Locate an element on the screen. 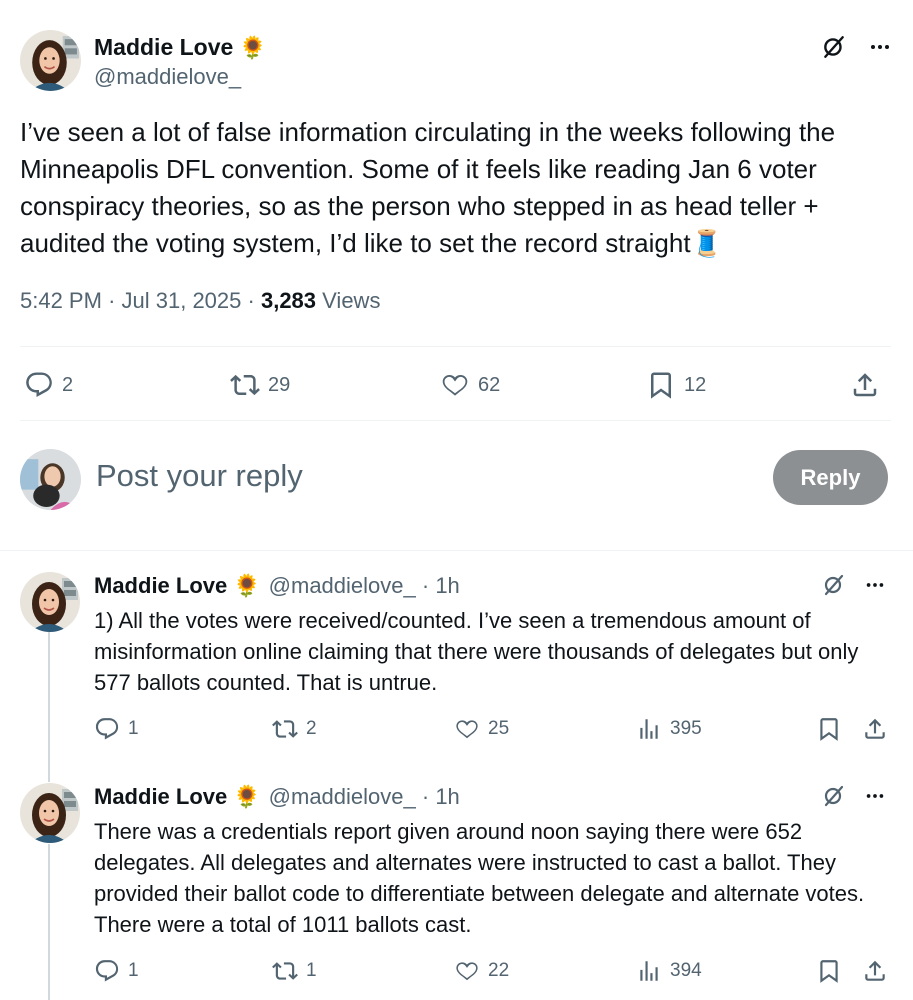 This screenshot has width=913, height=1000. views-label: Views is located at coordinates (351, 300).